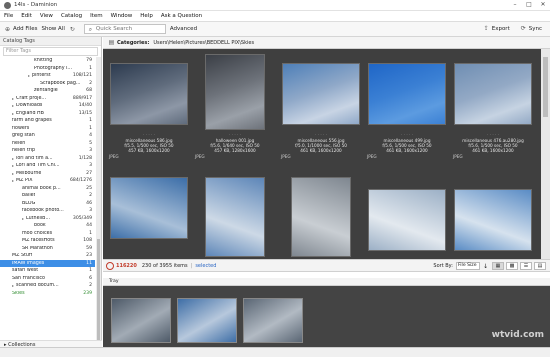  Describe the element at coordinates (47, 84) in the screenshot. I see `tag-item: Scrapbook pag... 2` at that location.